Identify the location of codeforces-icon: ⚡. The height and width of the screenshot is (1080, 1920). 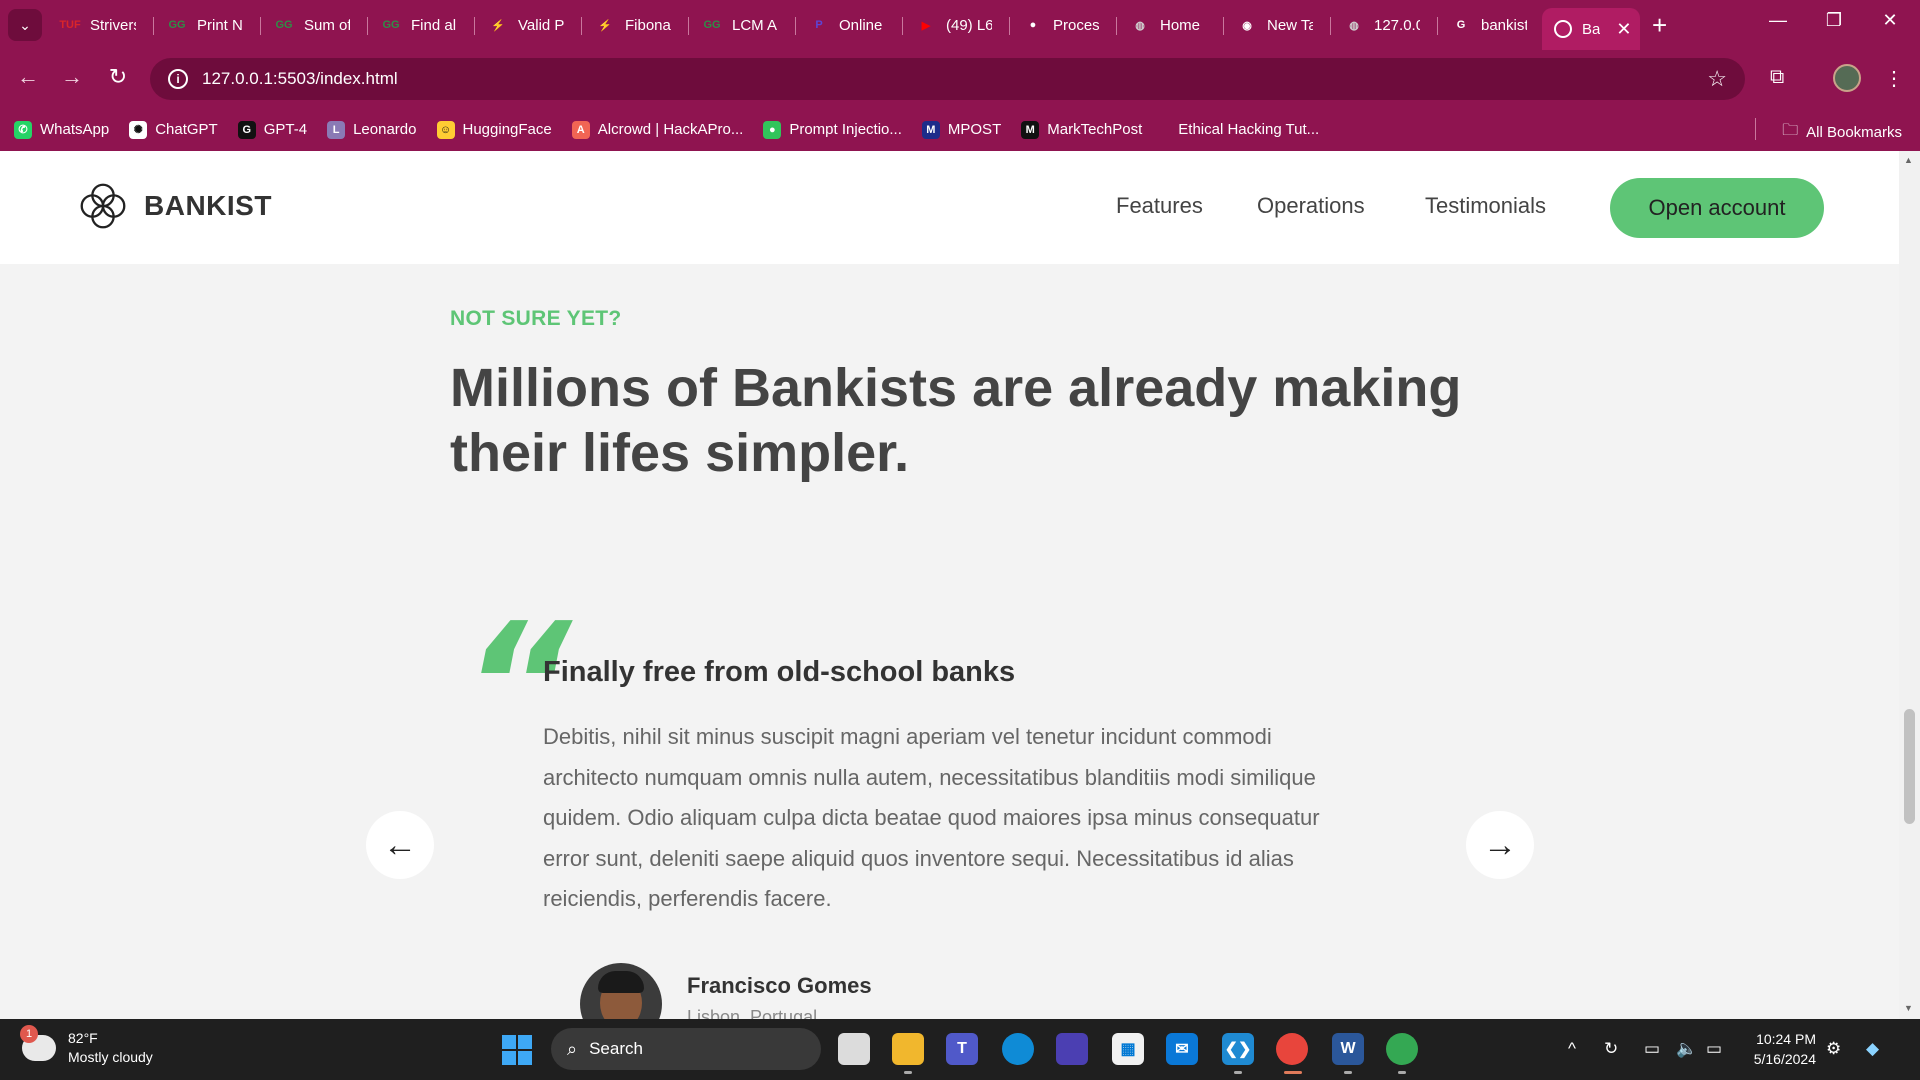
(605, 25).